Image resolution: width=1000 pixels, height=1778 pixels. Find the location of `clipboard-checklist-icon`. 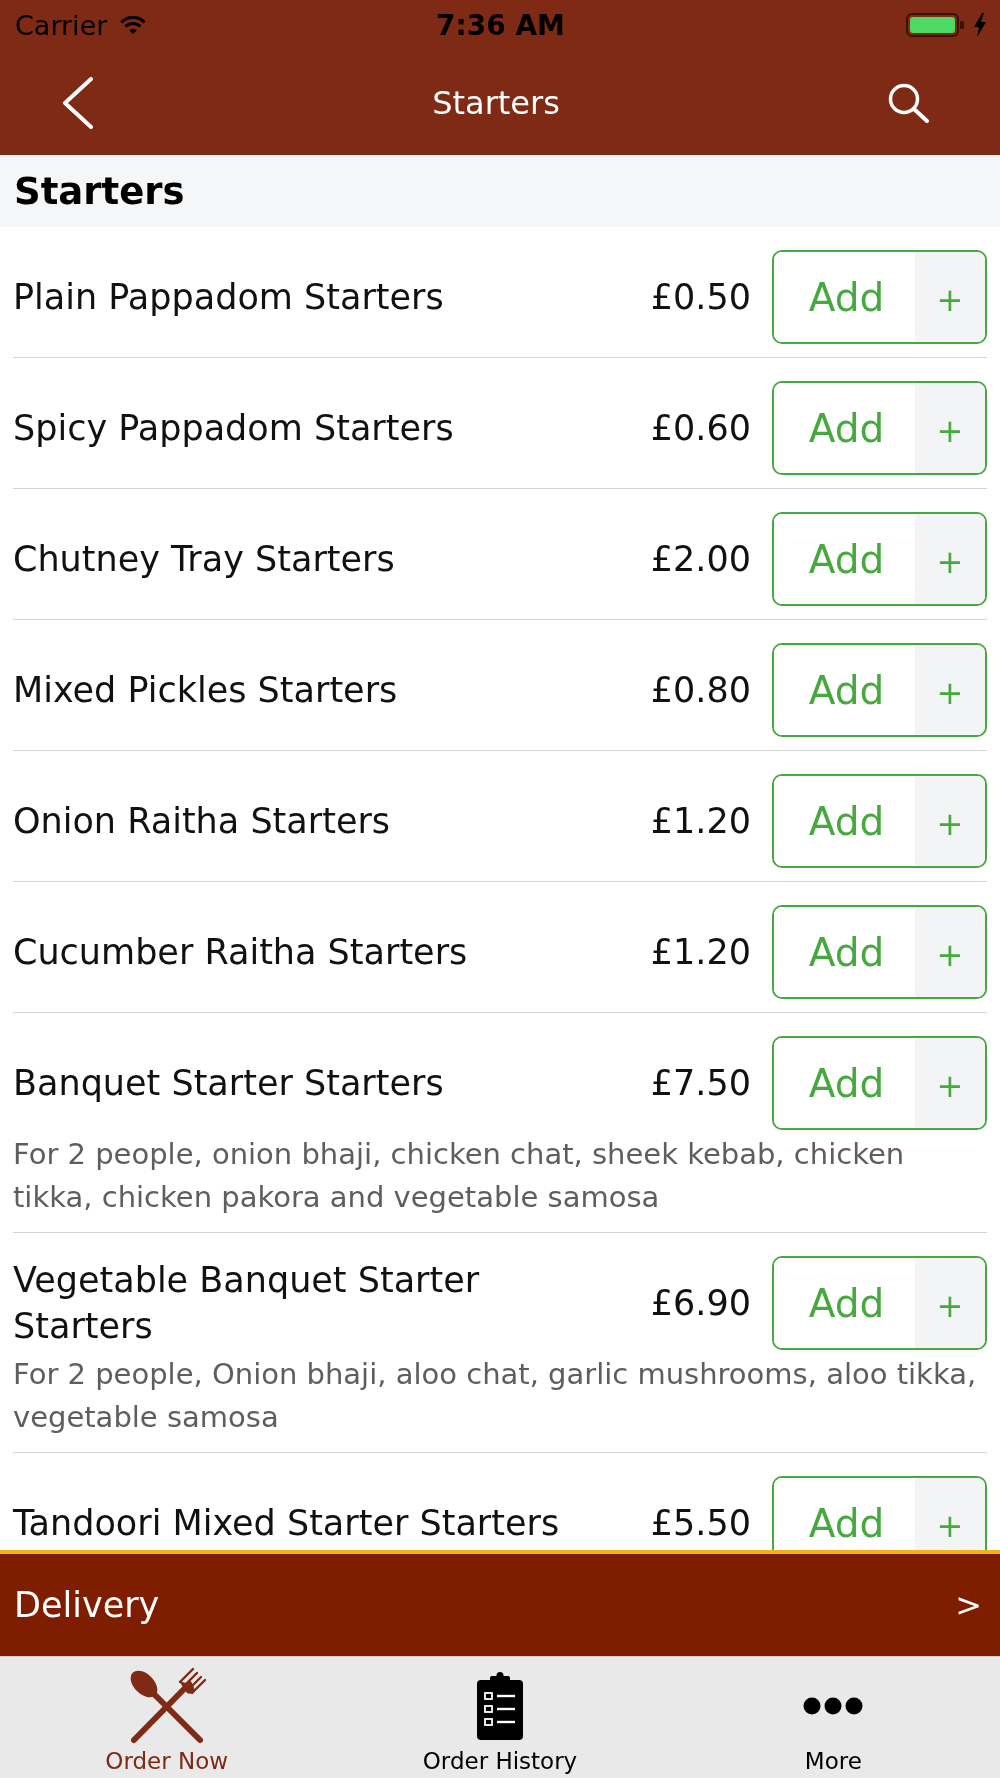

clipboard-checklist-icon is located at coordinates (500, 1706).